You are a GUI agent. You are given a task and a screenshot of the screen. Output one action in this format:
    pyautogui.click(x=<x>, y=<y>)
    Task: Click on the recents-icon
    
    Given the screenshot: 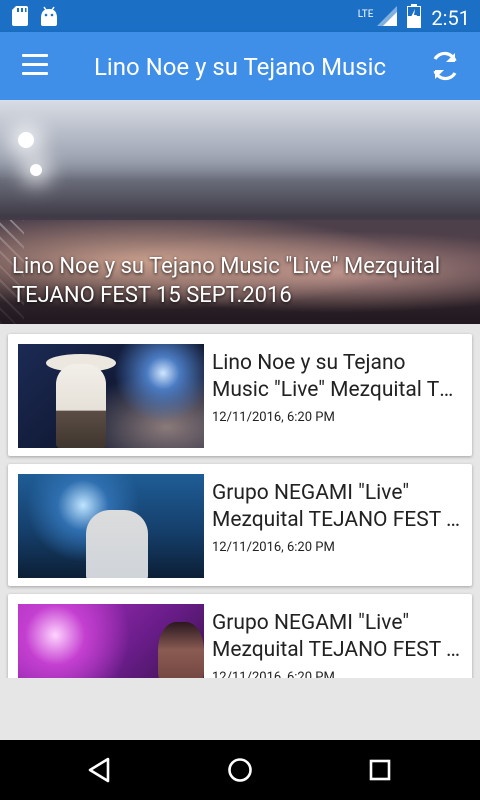 What is the action you would take?
    pyautogui.click(x=380, y=770)
    